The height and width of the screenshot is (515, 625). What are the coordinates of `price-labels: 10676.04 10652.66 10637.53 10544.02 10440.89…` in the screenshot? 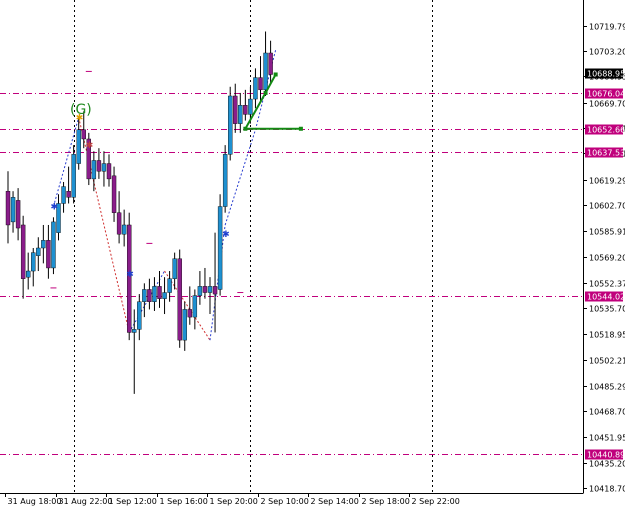 It's located at (605, 264).